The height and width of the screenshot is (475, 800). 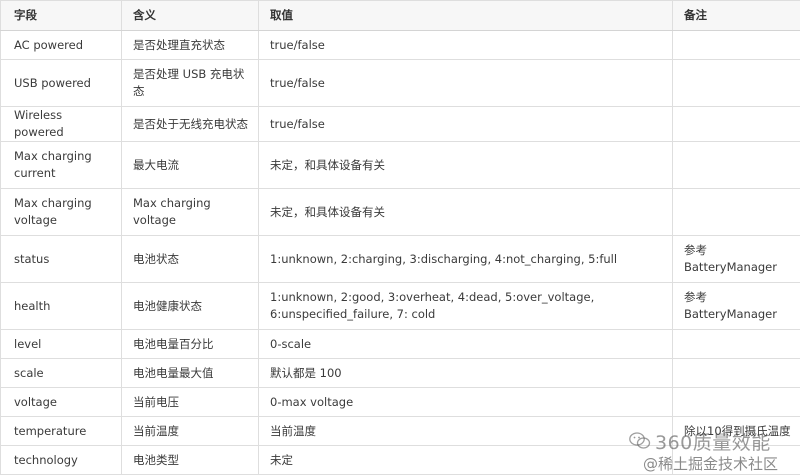 What do you see at coordinates (466, 344) in the screenshot?
I see `cell-value: 0-scale` at bounding box center [466, 344].